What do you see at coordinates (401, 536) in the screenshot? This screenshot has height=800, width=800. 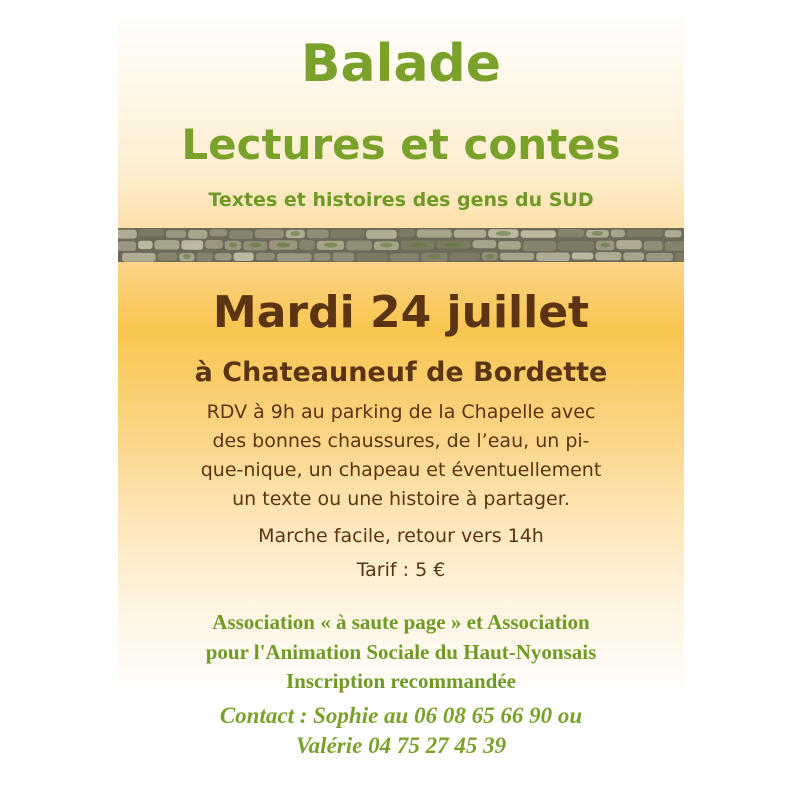 I see `walk-info: Marche facile, retour vers 14h` at bounding box center [401, 536].